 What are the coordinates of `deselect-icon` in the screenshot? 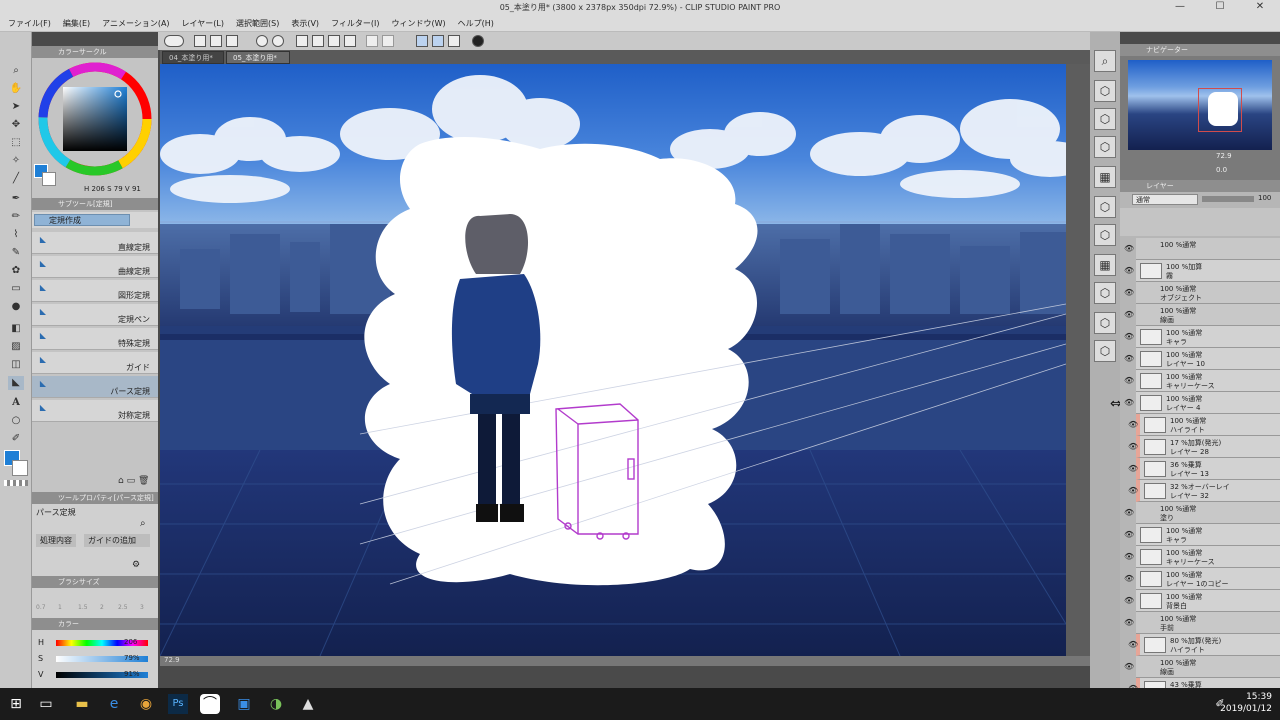 It's located at (350, 41).